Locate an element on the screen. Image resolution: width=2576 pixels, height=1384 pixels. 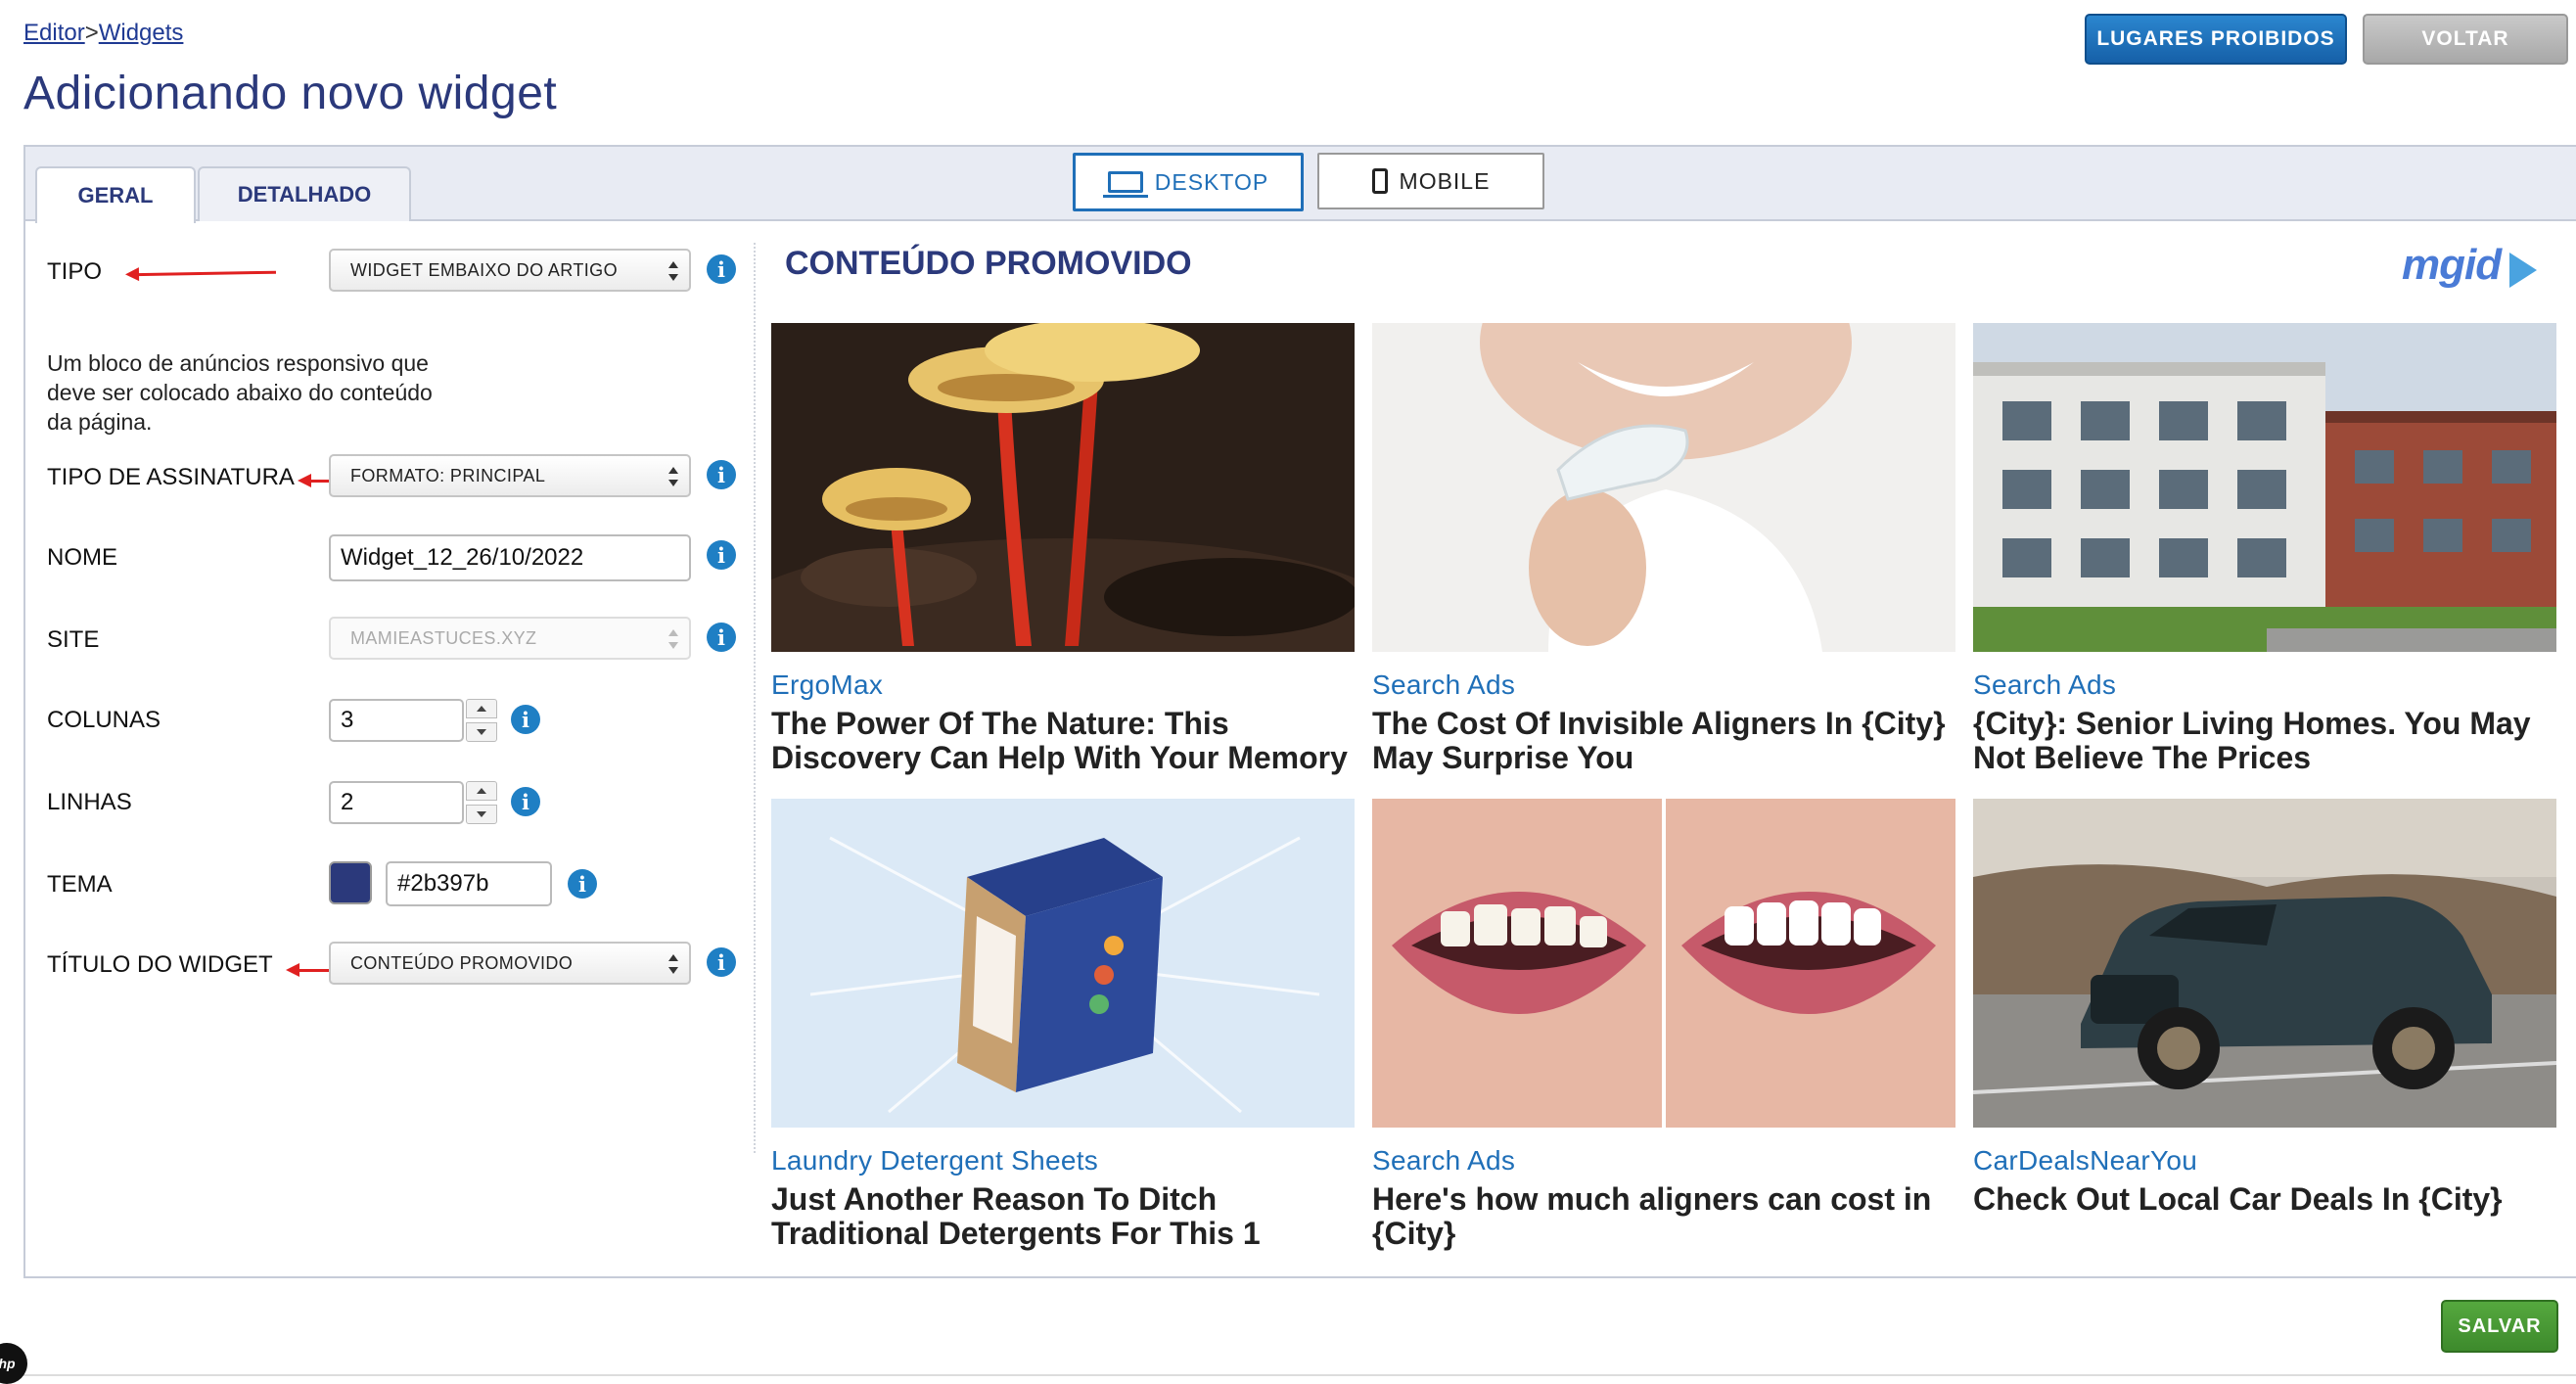
assinatura-select-value: FORMATO: PRINCIPAL is located at coordinates (448, 475).